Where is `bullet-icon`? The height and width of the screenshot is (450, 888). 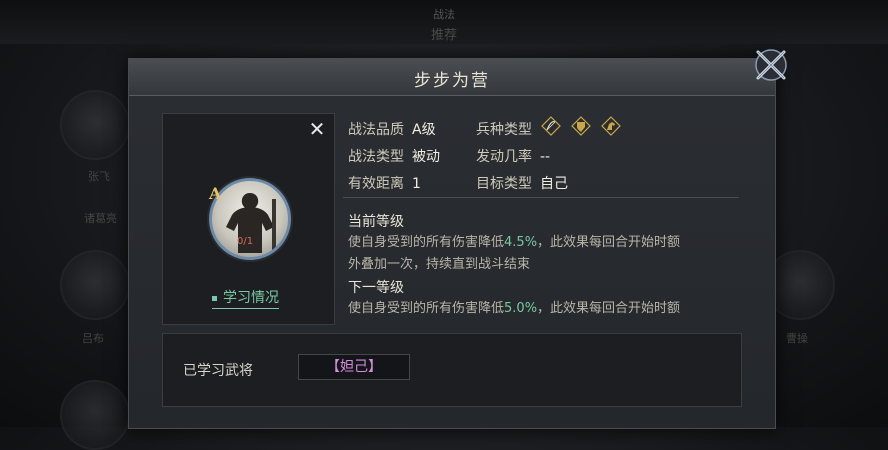
bullet-icon is located at coordinates (214, 298).